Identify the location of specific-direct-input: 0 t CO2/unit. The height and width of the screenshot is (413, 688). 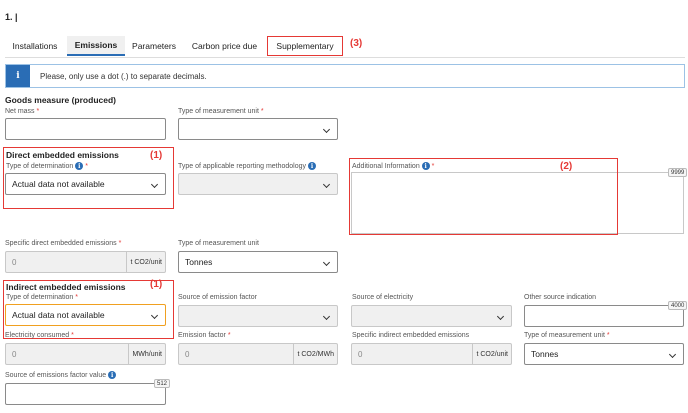
(85, 262).